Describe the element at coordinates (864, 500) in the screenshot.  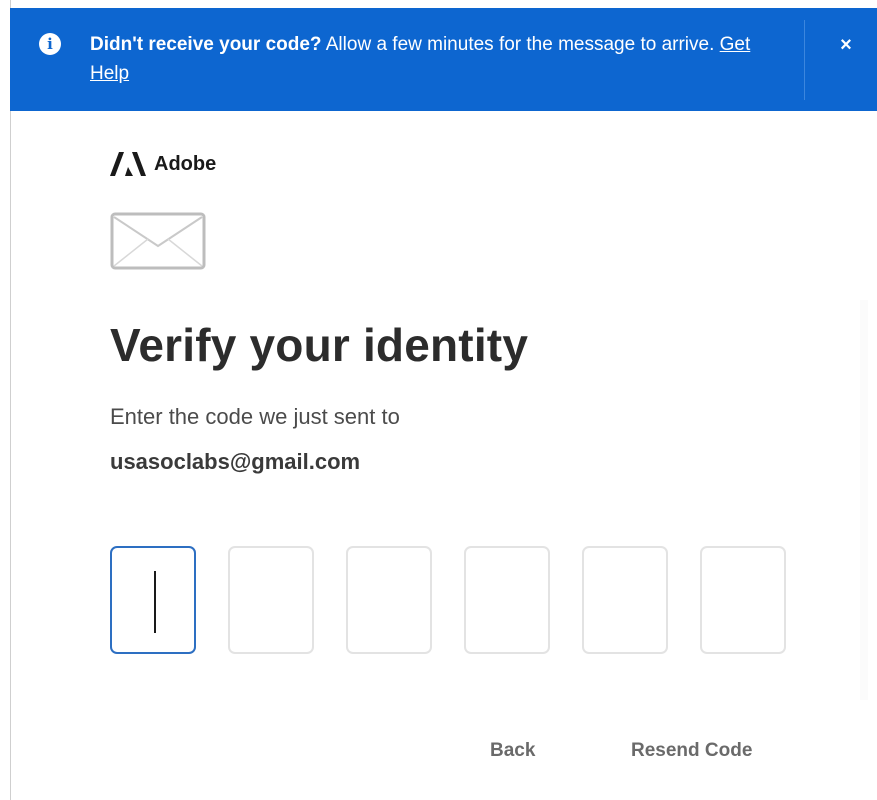
I see `background-strip` at that location.